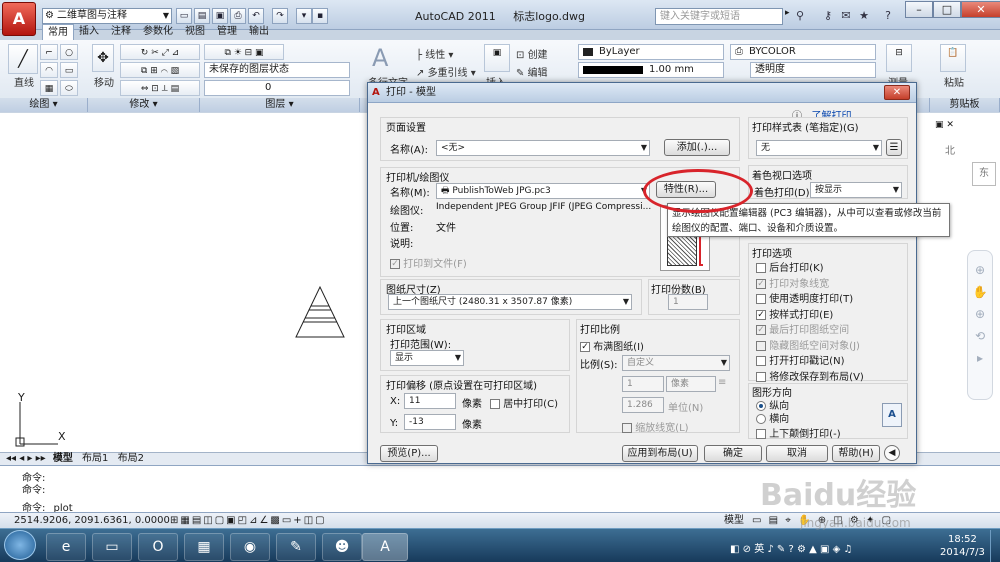  What do you see at coordinates (612, 345) in the screenshot?
I see `fit-to-paper-option: ✓ 布满图纸(I)` at bounding box center [612, 345].